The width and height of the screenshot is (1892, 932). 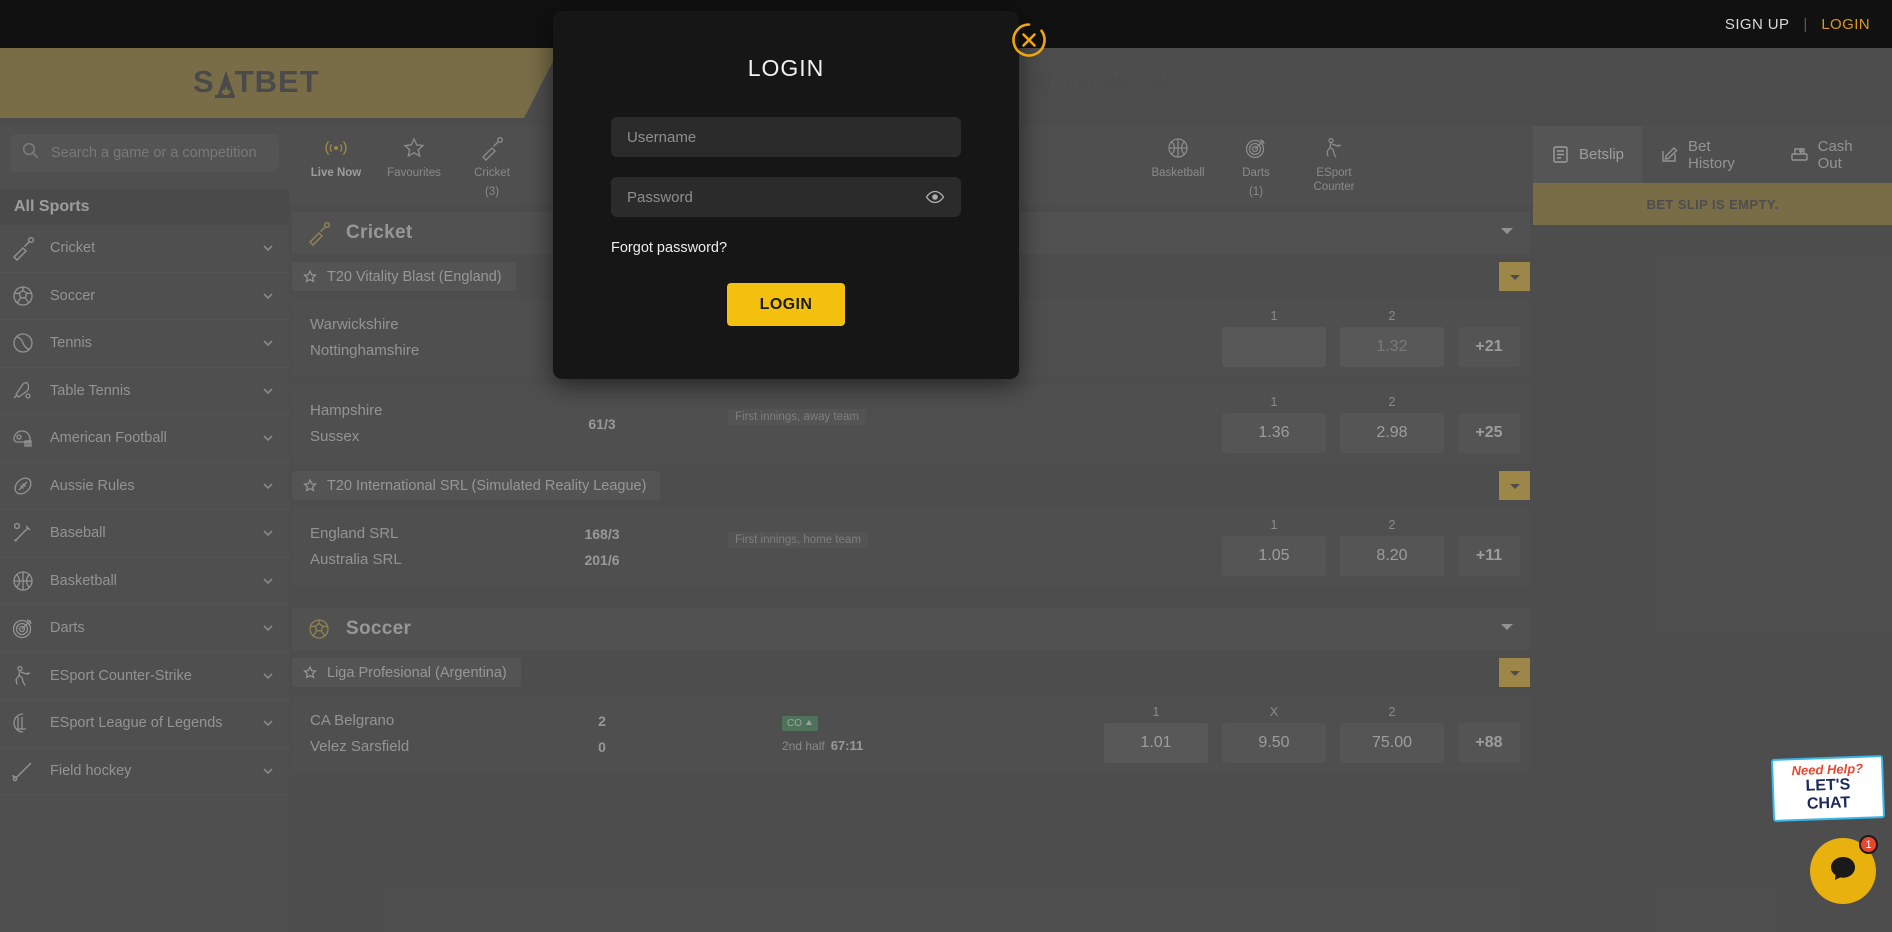 What do you see at coordinates (1274, 433) in the screenshot?
I see `odds-value: 1.36` at bounding box center [1274, 433].